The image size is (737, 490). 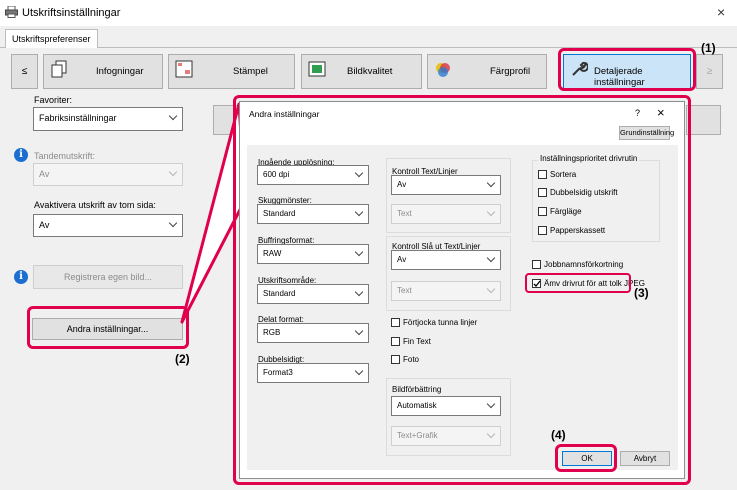 I want to click on toolbar-image-quality-button: Bildkvalitet, so click(x=361, y=71).